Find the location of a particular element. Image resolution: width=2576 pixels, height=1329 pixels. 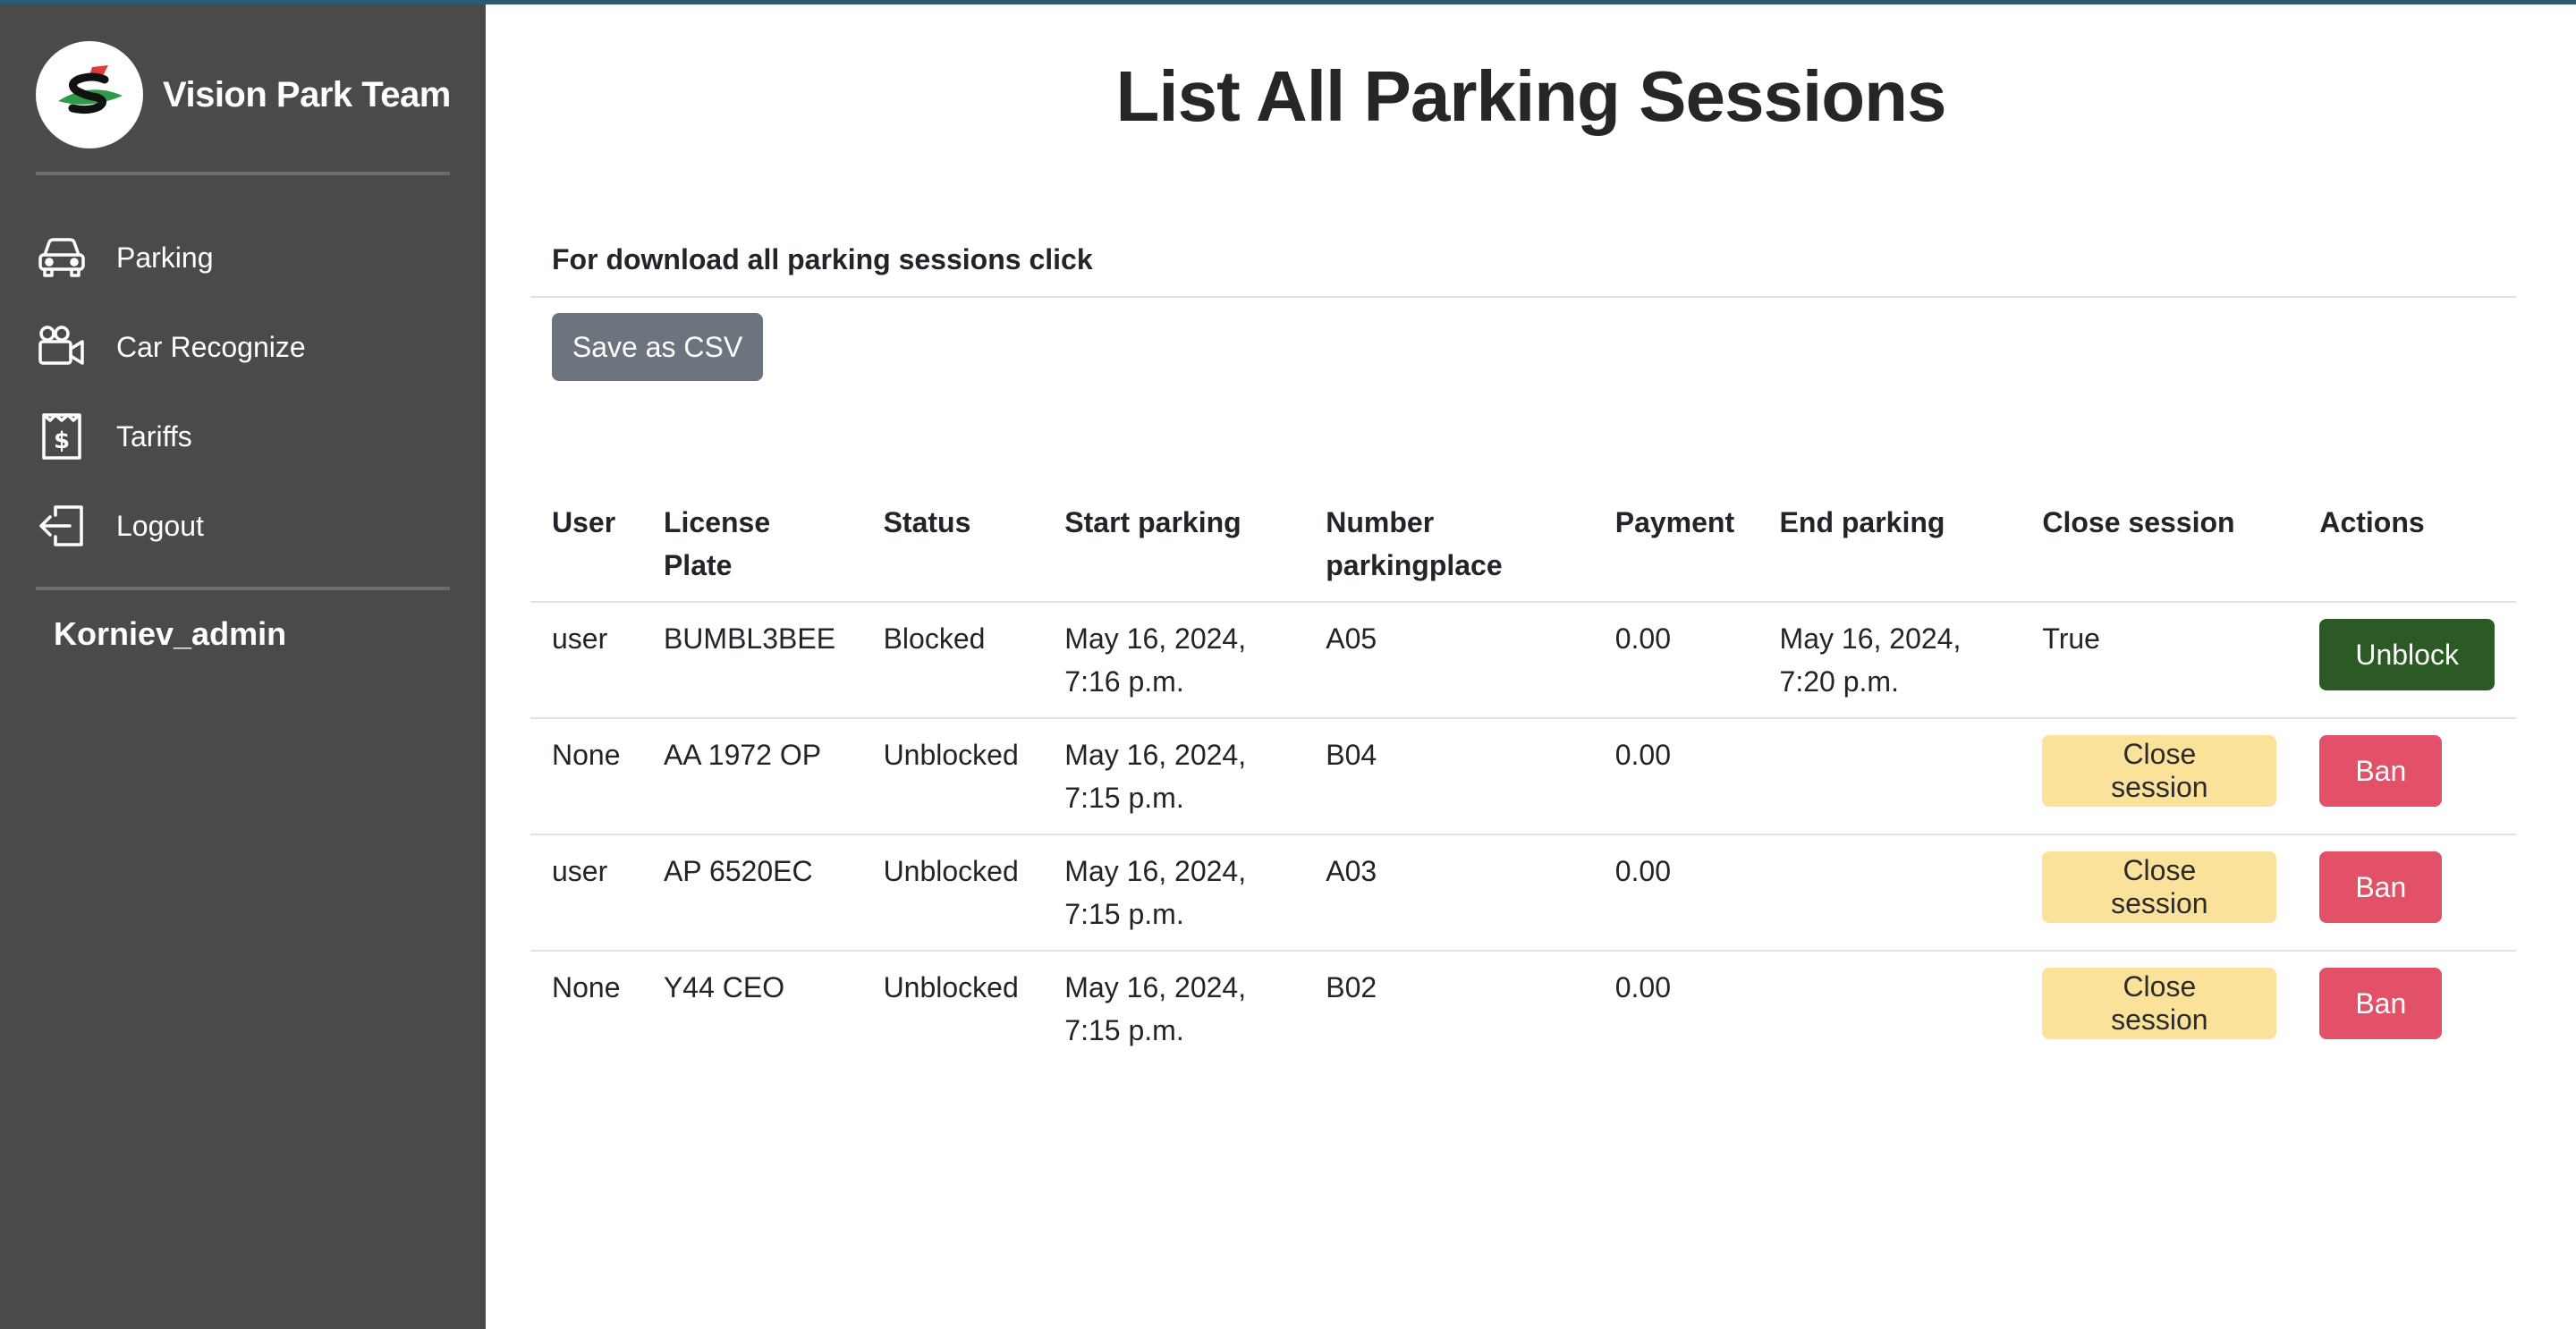

sidebar-nav: Parking Car Recognize $ Tariffs Logout is located at coordinates (171, 392).